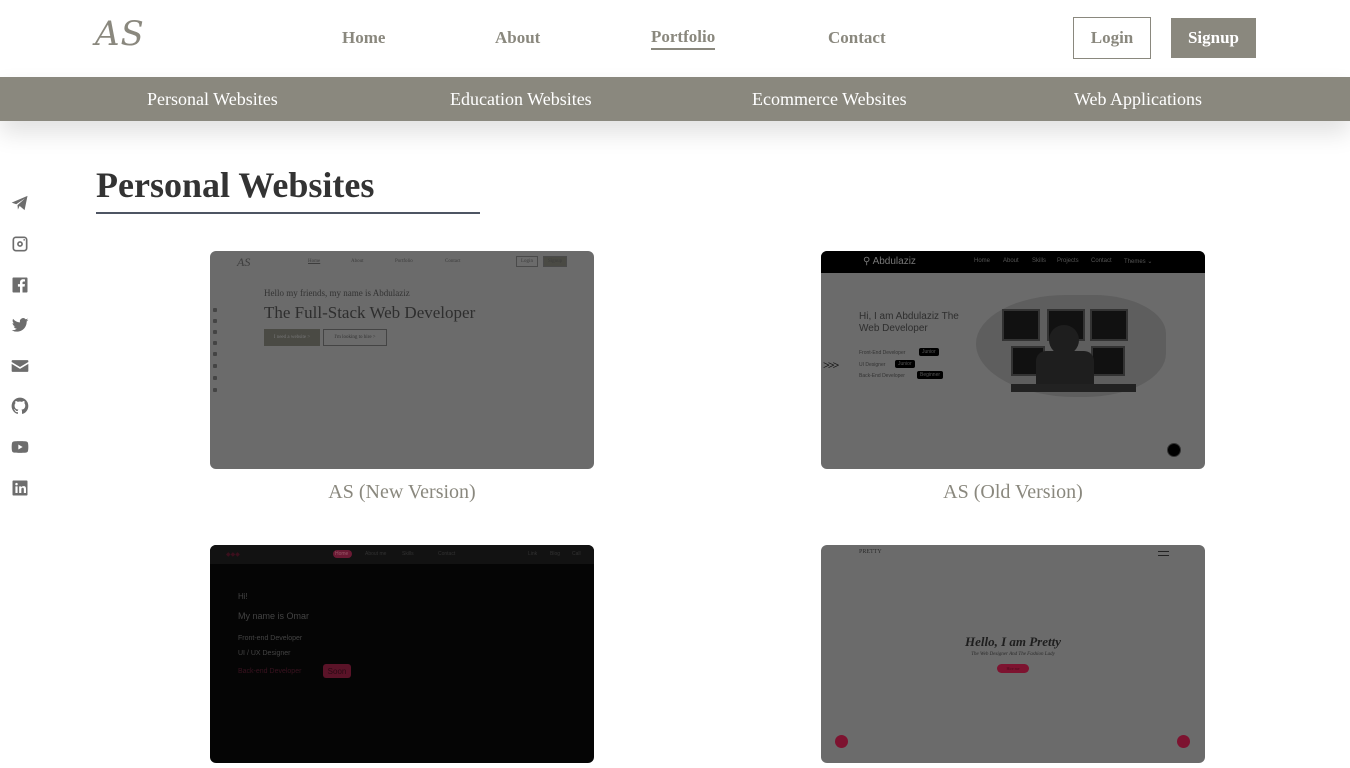 This screenshot has width=1350, height=768. Describe the element at coordinates (402, 492) in the screenshot. I see `project-caption: AS (New Version)` at that location.